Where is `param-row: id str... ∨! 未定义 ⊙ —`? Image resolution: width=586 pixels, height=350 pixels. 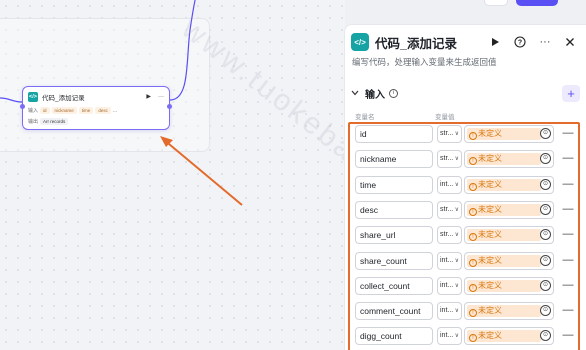
param-row: id str... ∨! 未定义 ⊙ — is located at coordinates (466, 135).